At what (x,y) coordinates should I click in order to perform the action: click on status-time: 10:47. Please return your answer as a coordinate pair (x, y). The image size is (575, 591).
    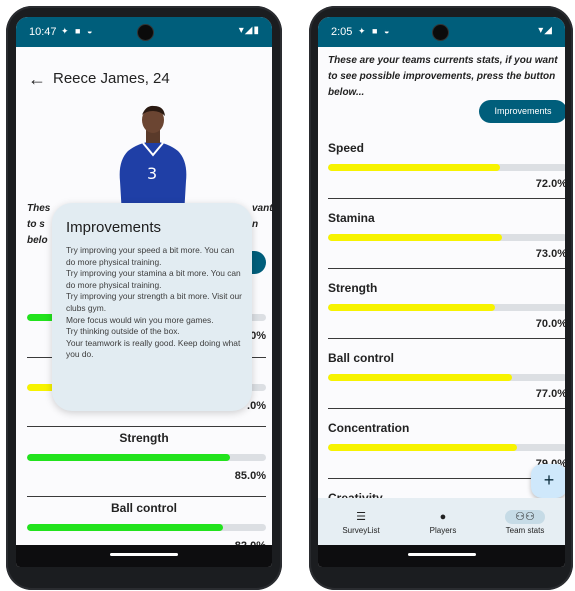
    Looking at the image, I should click on (43, 32).